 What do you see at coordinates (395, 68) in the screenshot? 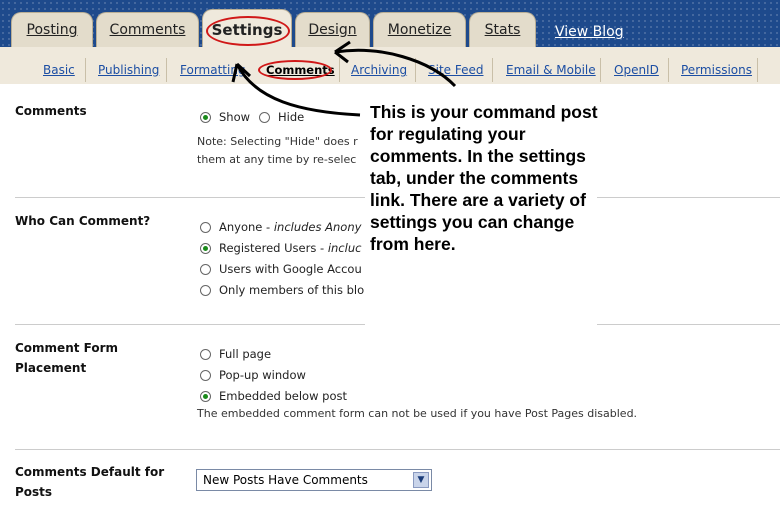
I see `arrow-to-settings-tab` at bounding box center [395, 68].